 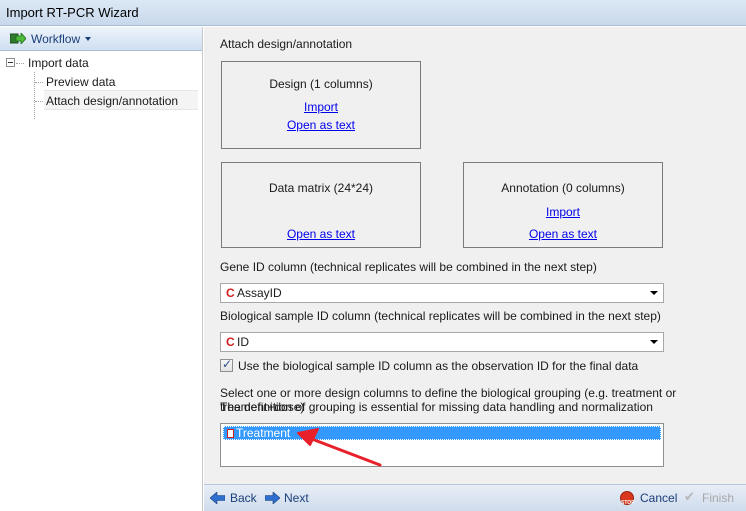 I want to click on design-open-text-link: Open as text, so click(x=321, y=125).